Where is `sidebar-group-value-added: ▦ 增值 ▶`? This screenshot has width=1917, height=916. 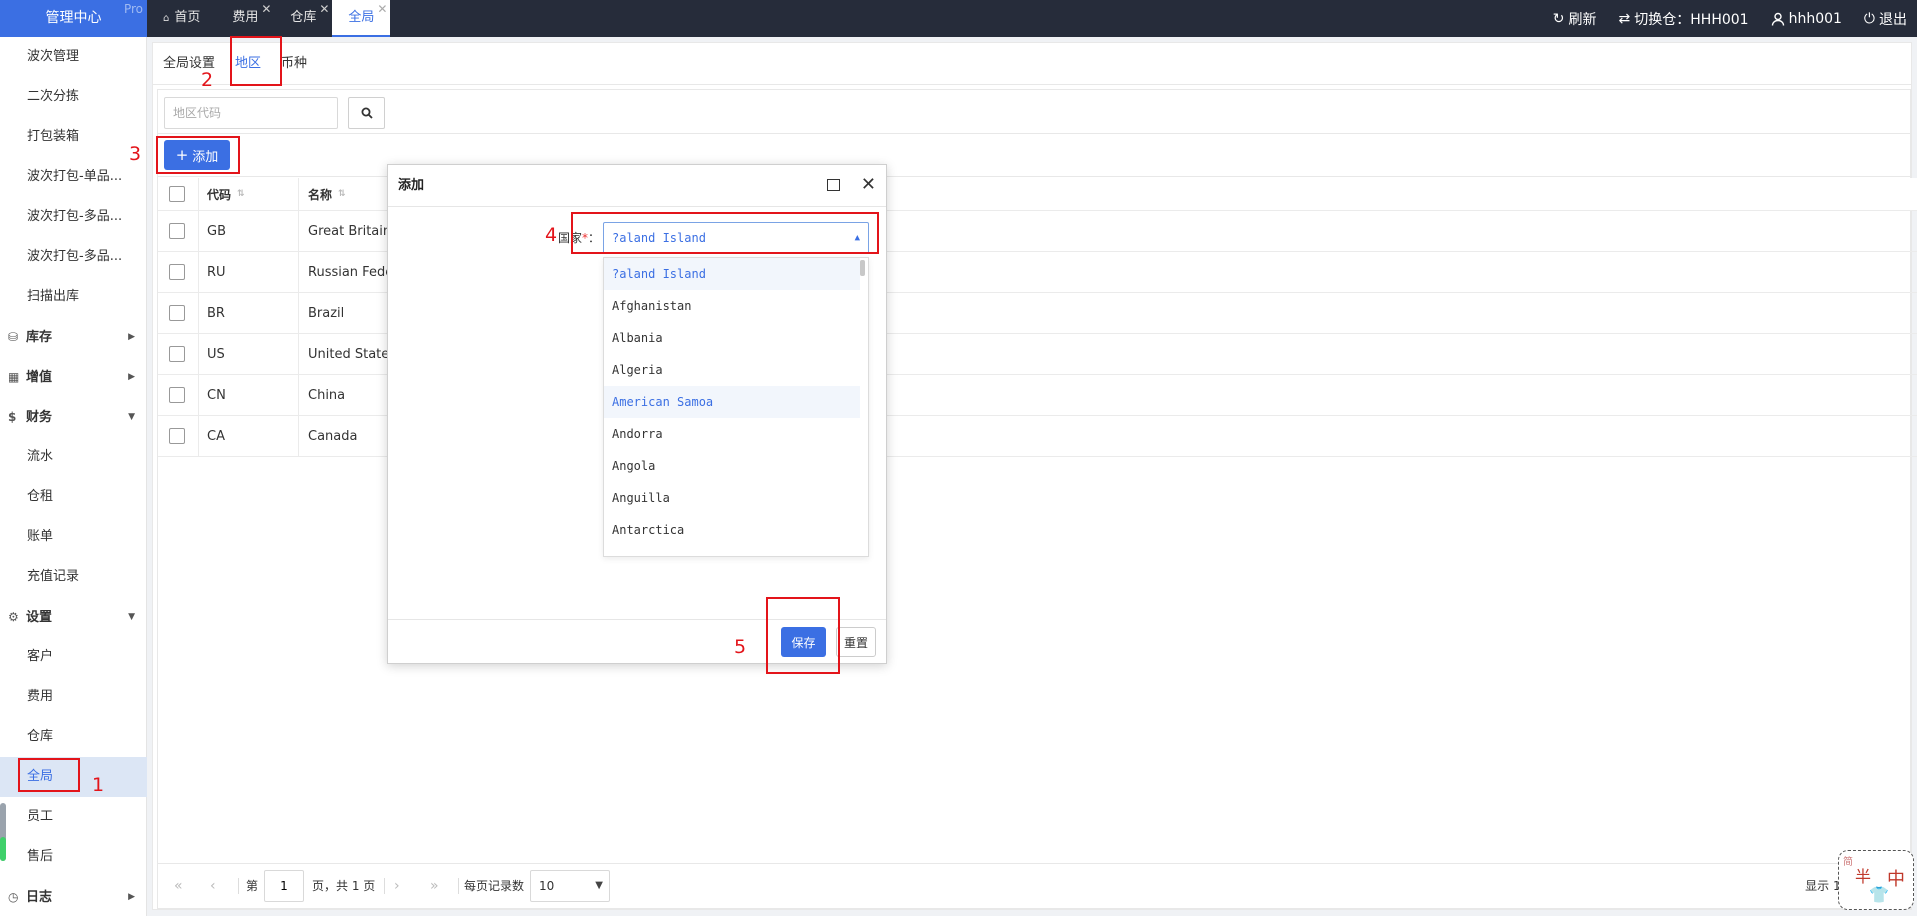
sidebar-group-value-added: ▦ 增值 ▶ is located at coordinates (73, 377).